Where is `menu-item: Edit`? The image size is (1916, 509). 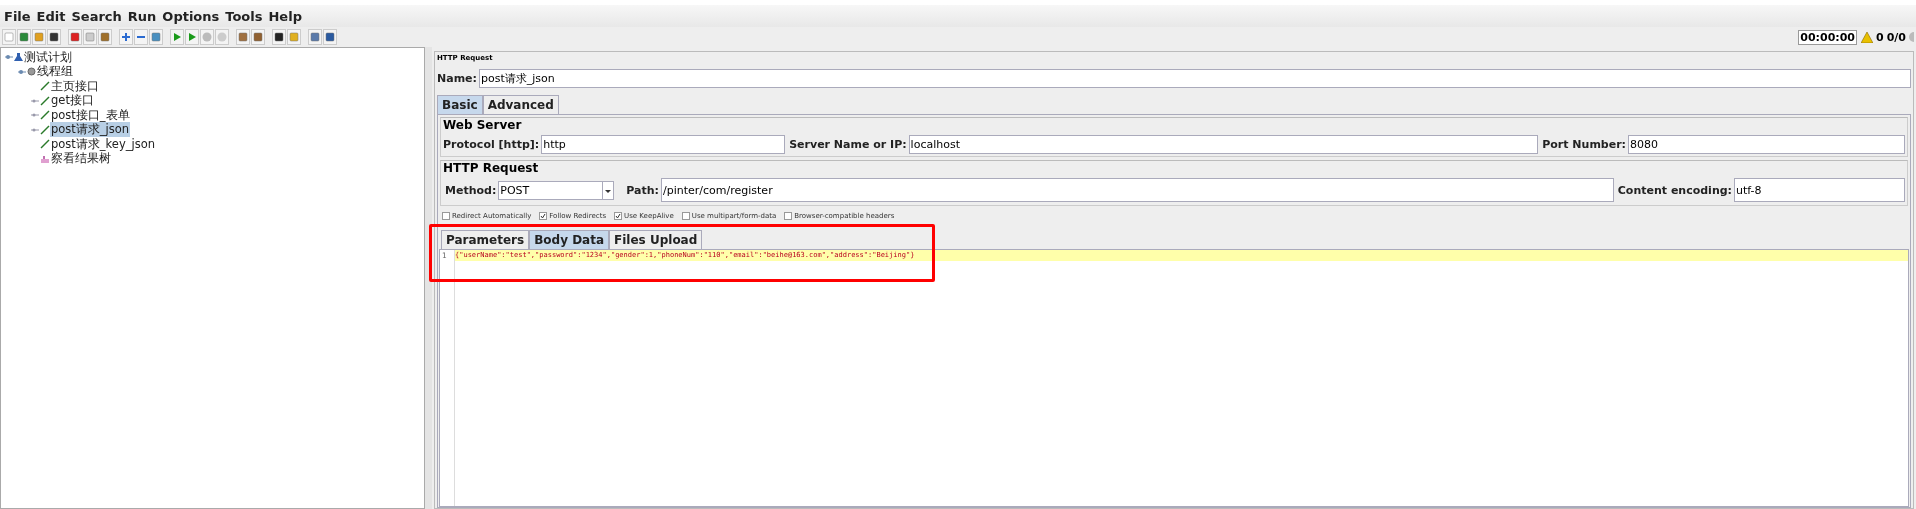 menu-item: Edit is located at coordinates (51, 16).